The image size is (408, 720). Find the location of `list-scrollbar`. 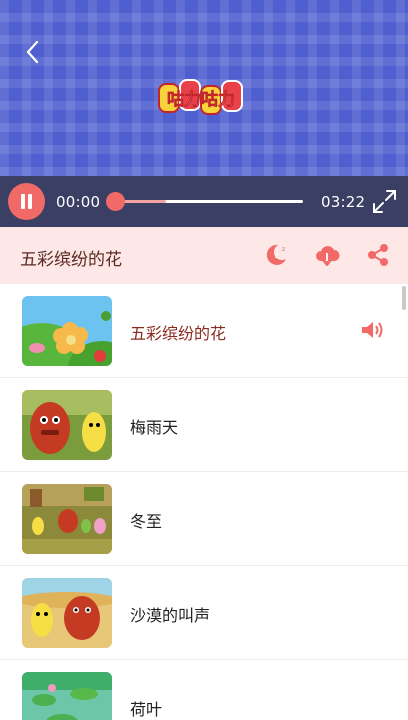

list-scrollbar is located at coordinates (404, 298).